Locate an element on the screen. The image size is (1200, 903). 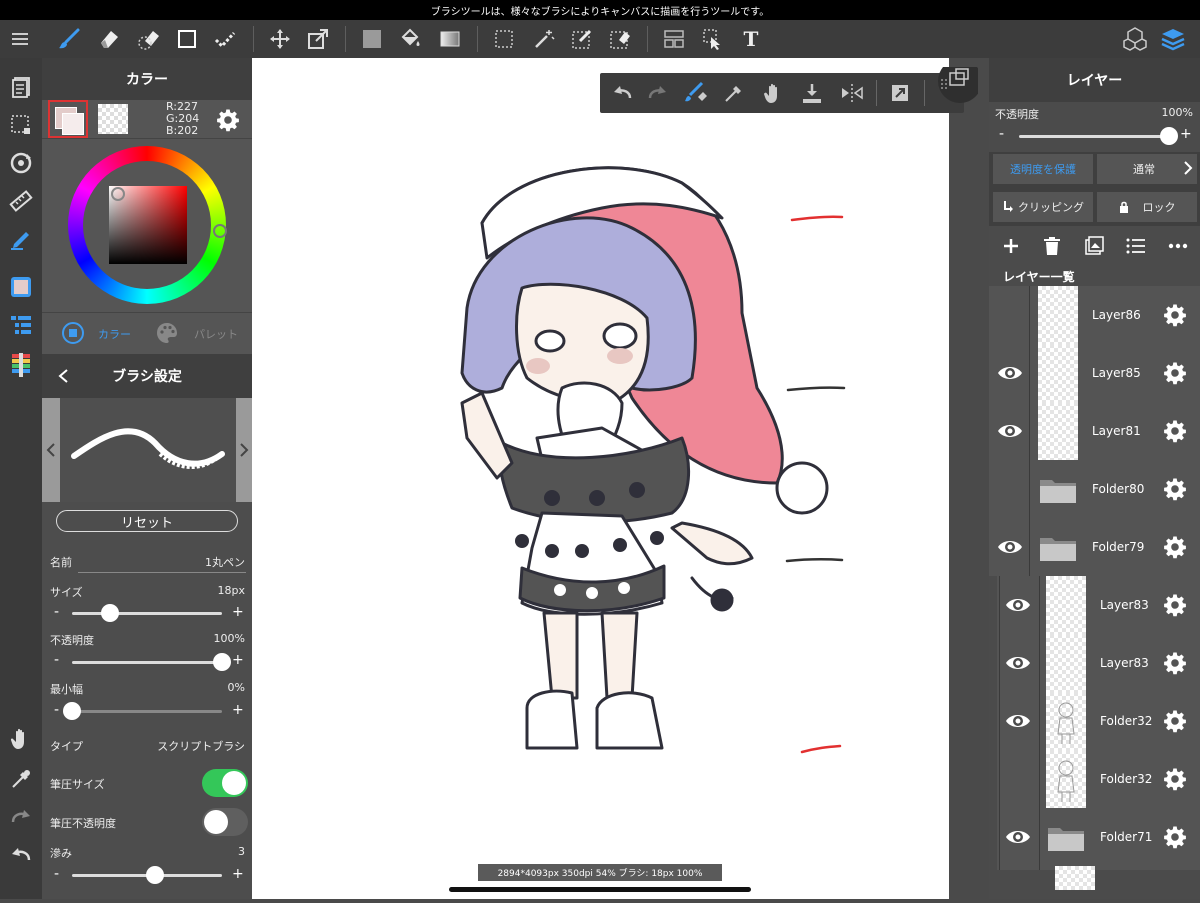
pointer-select-icon is located at coordinates (713, 39).